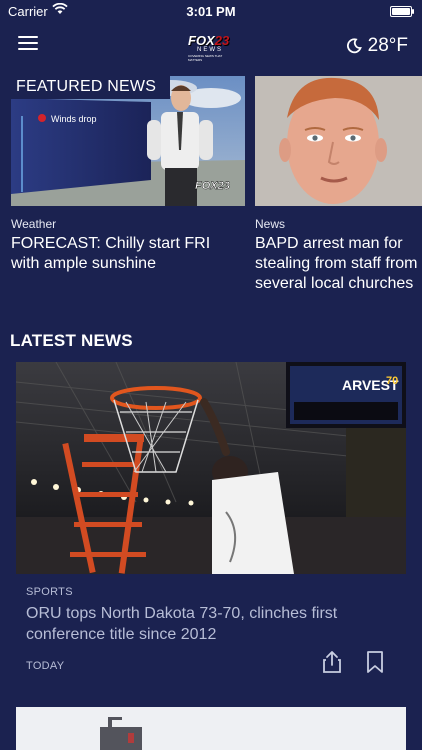 This screenshot has width=422, height=750. I want to click on scoreboard-number: 70, so click(392, 381).